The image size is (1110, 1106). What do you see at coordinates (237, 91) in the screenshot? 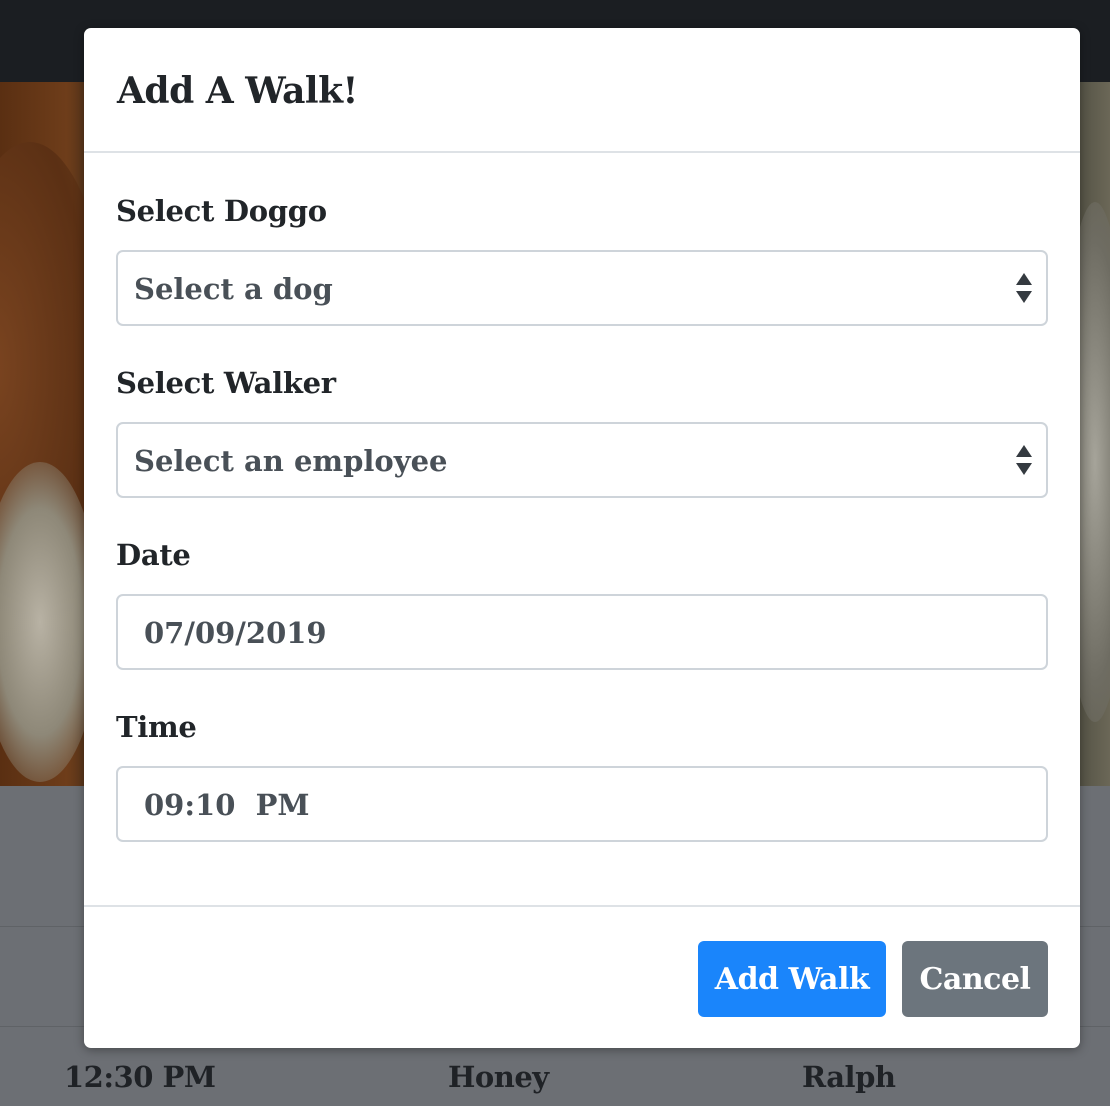
I see `modal-title: Add A Walk!` at bounding box center [237, 91].